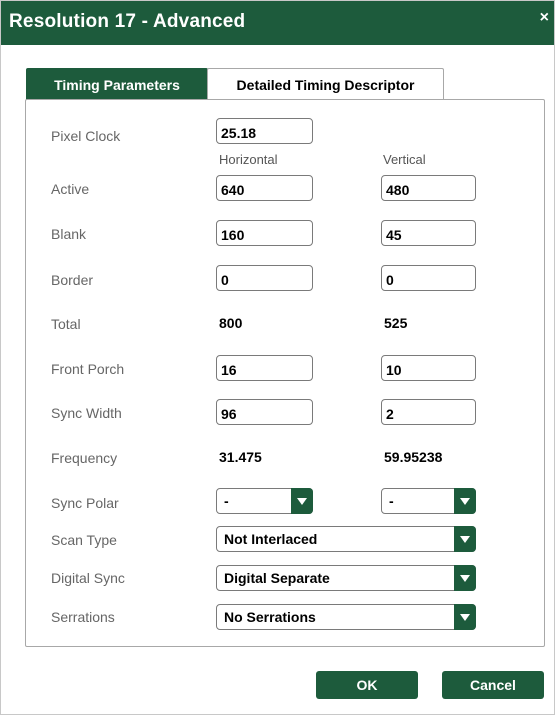  I want to click on digital-sync-label: Digital Sync, so click(88, 578).